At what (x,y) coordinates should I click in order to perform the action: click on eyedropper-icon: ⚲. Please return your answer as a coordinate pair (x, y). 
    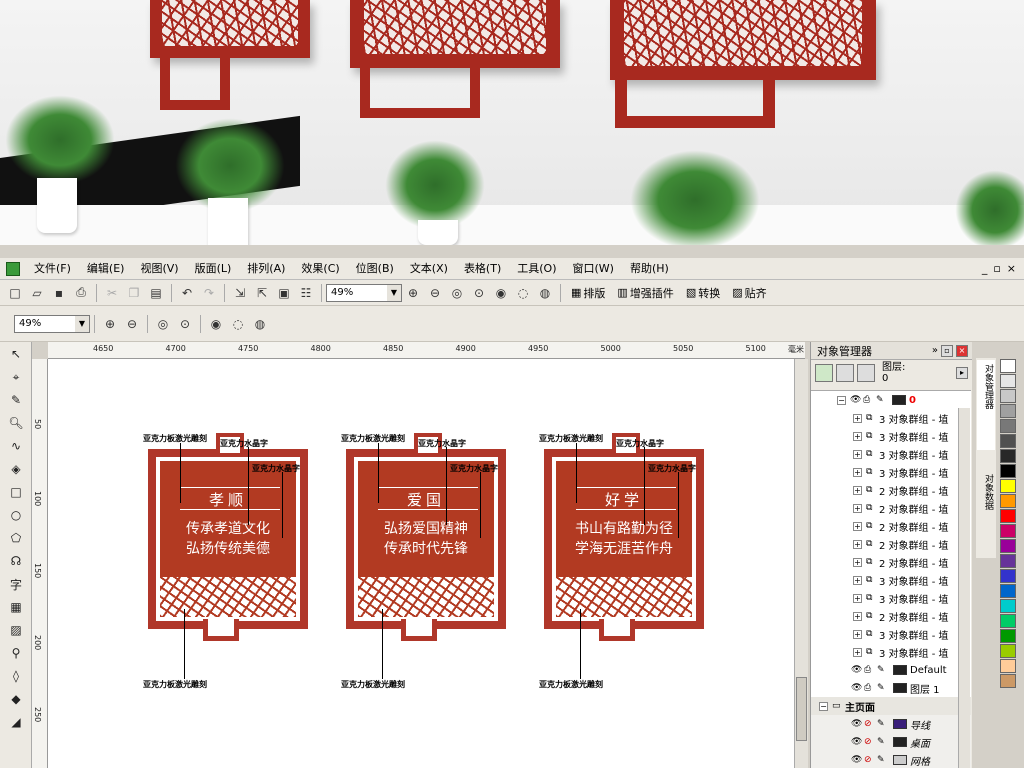
    Looking at the image, I should click on (16, 653).